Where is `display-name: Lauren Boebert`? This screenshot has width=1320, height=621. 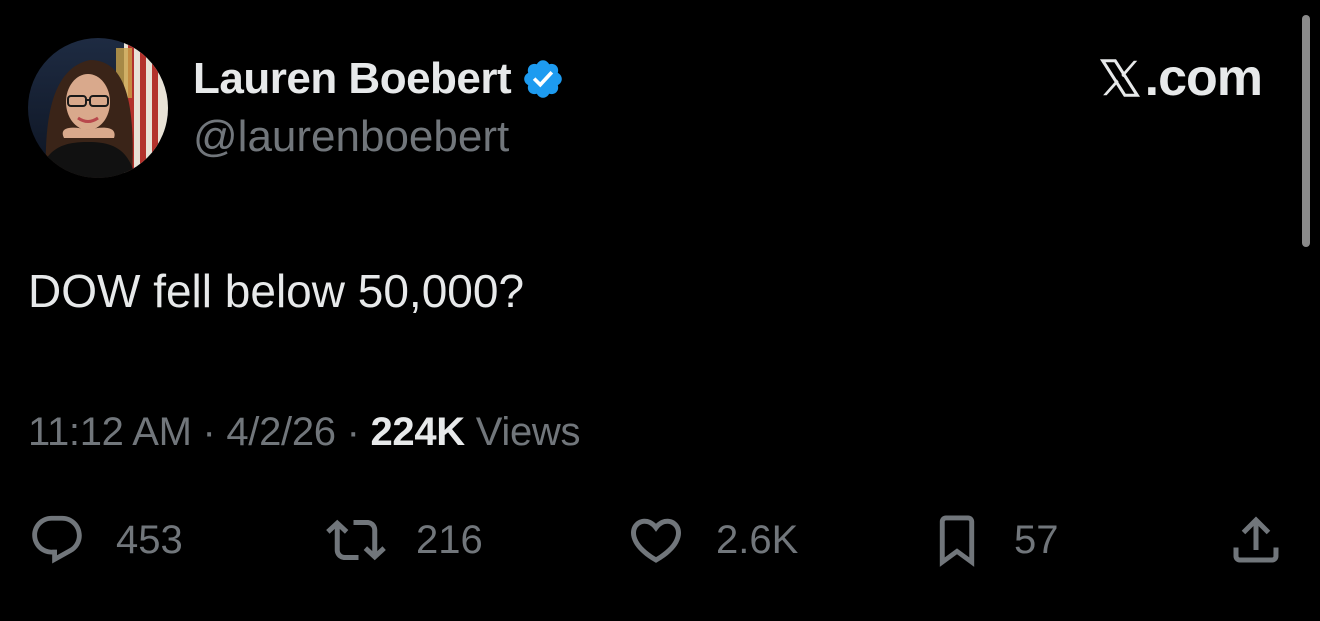 display-name: Lauren Boebert is located at coordinates (352, 79).